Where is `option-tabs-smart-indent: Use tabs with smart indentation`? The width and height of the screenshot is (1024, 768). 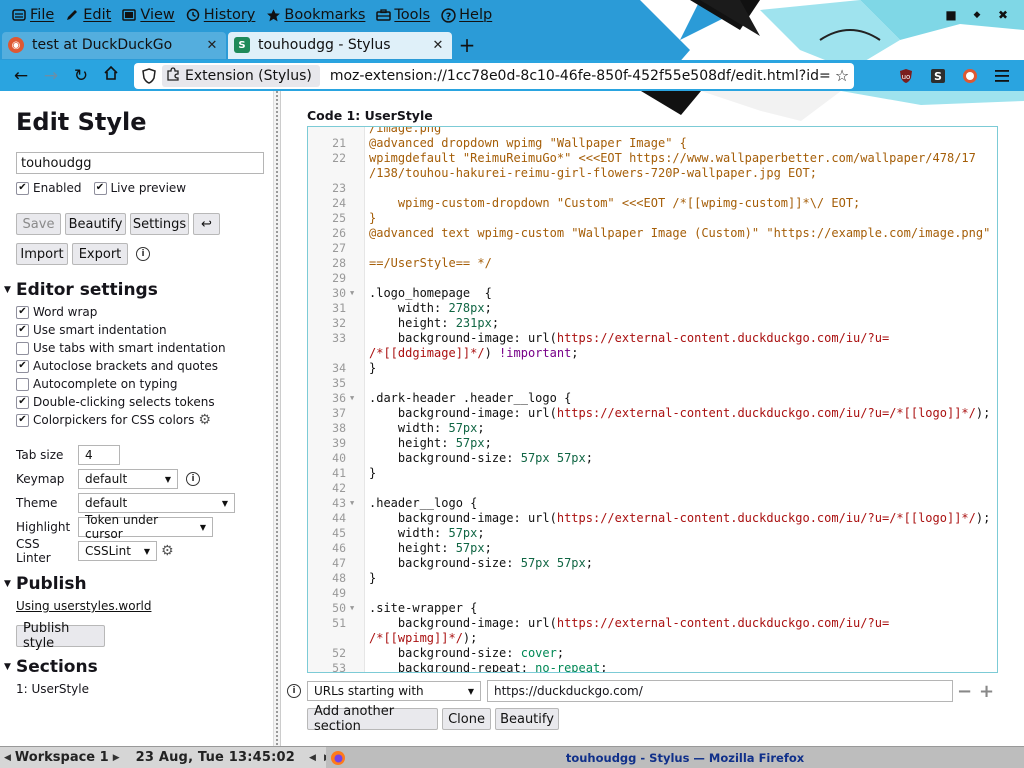 option-tabs-smart-indent: Use tabs with smart indentation is located at coordinates (144, 348).